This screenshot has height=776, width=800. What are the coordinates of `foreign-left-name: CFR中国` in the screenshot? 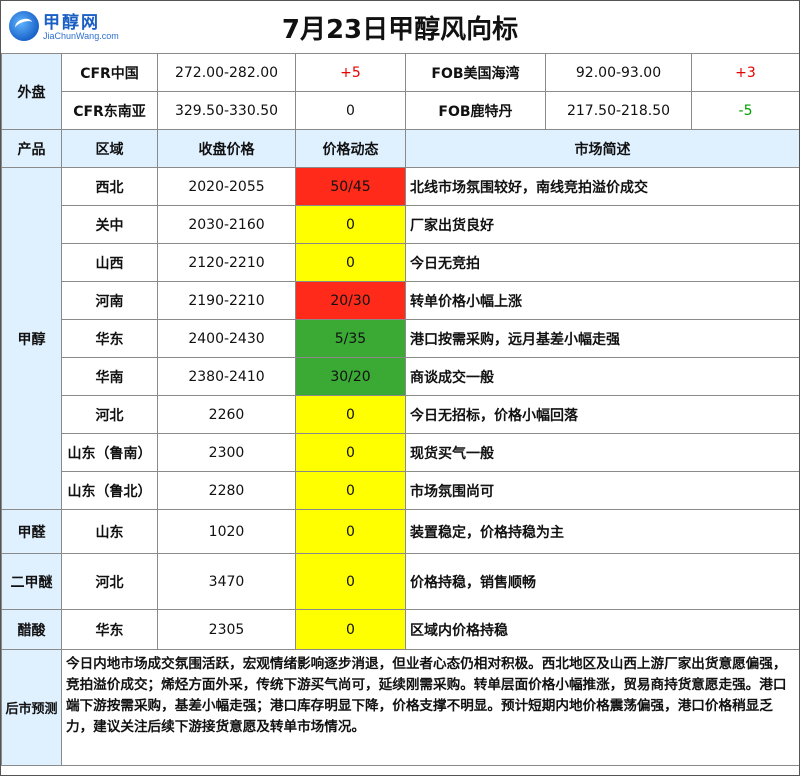 It's located at (109, 72).